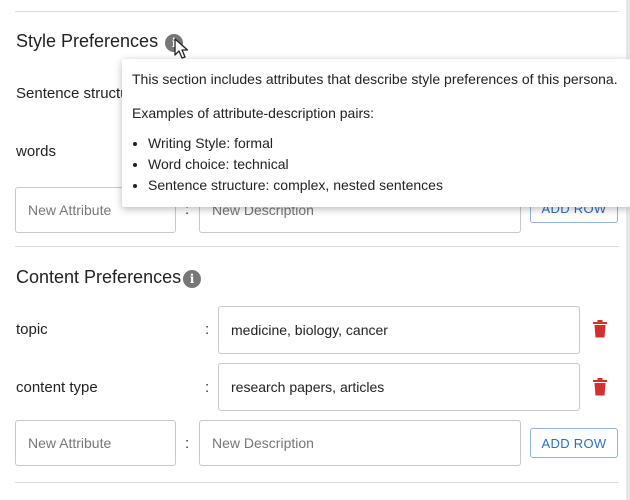 This screenshot has width=630, height=500. I want to click on content-preferences-title: Content Preferences, so click(99, 277).